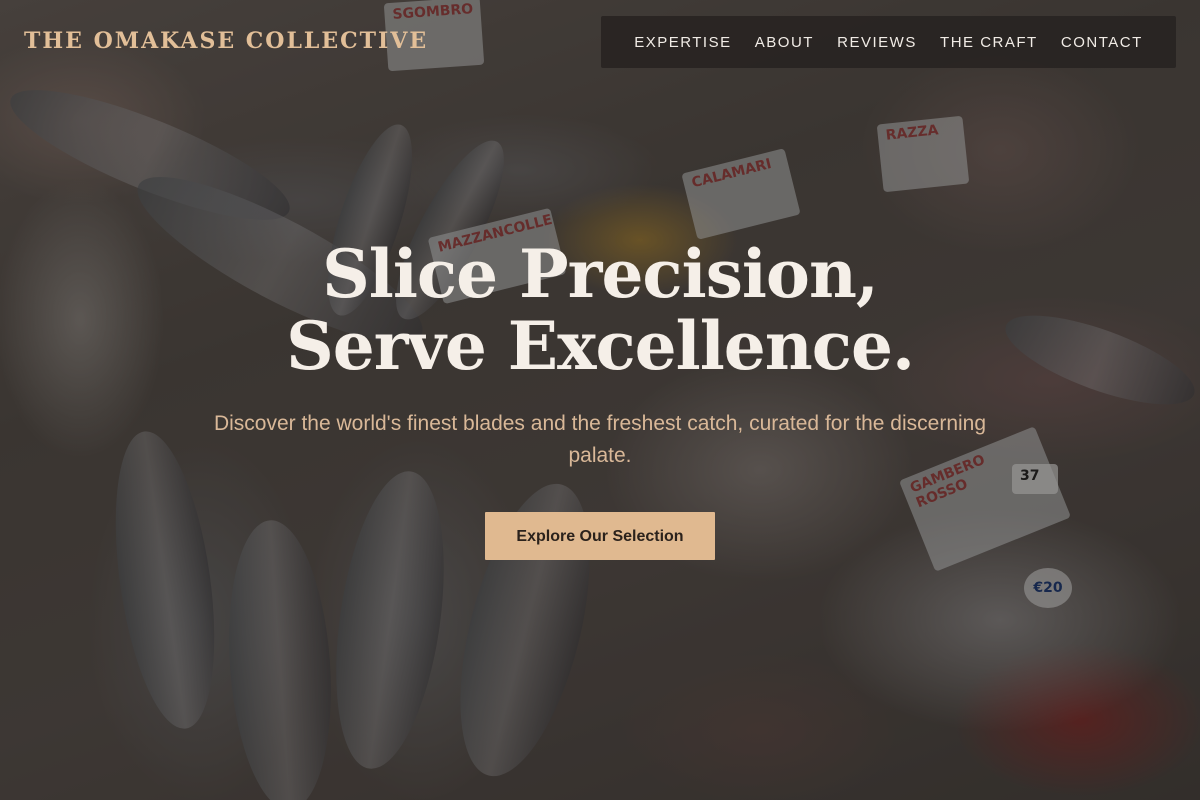 This screenshot has width=1200, height=800. Describe the element at coordinates (989, 42) in the screenshot. I see `nav-link-the-craft: THE CRAFT` at that location.